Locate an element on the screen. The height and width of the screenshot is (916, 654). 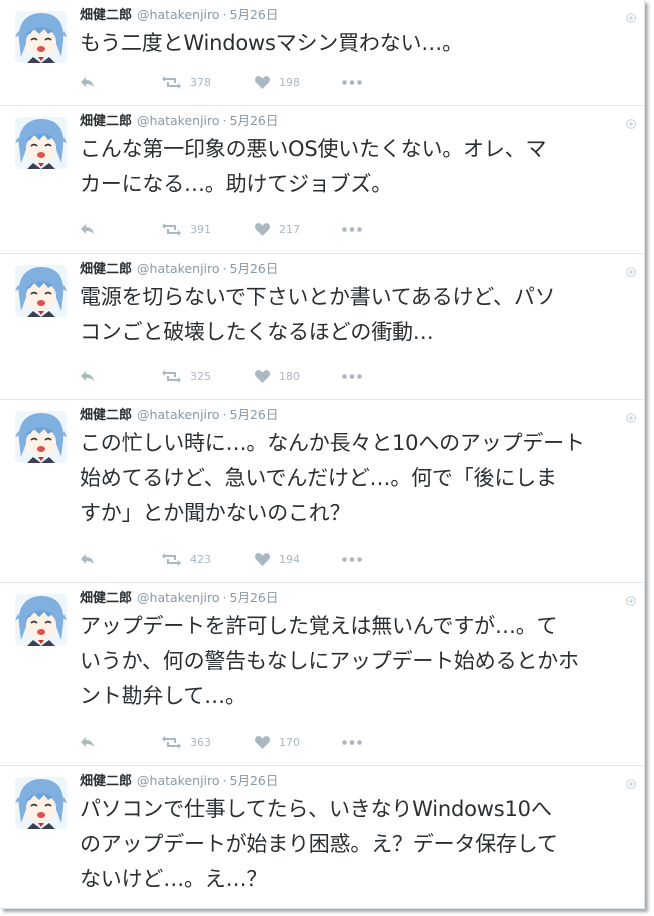
tweet-text-line: いうか、何の警告もなしにアップデート始めるとかホ is located at coordinates (329, 661).